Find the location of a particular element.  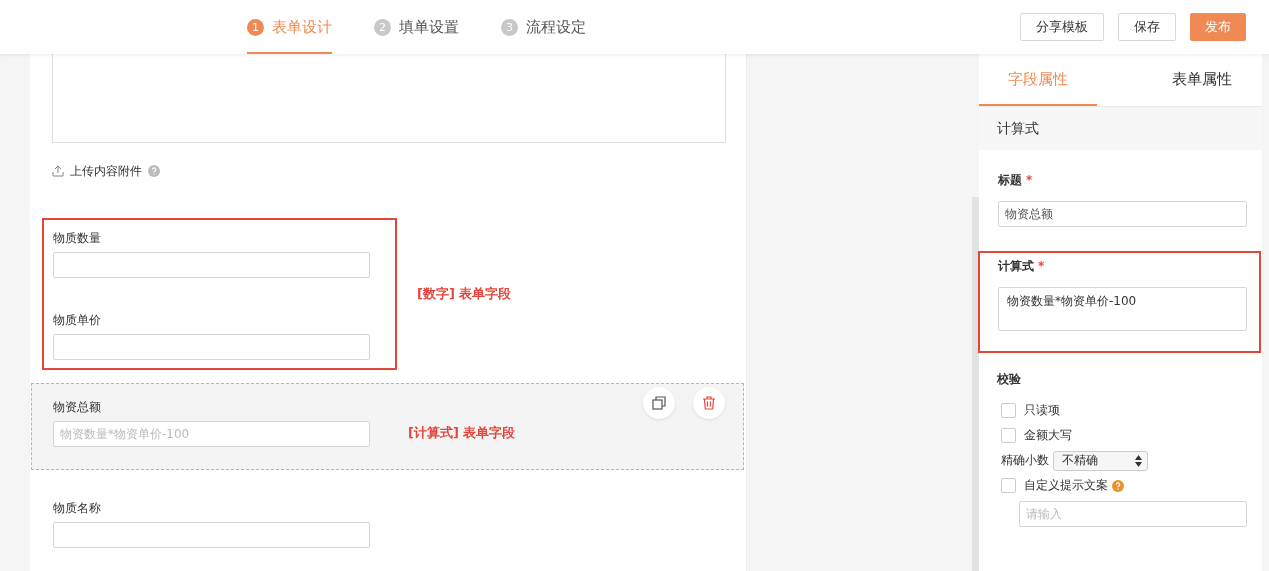

copy-icon is located at coordinates (659, 403).